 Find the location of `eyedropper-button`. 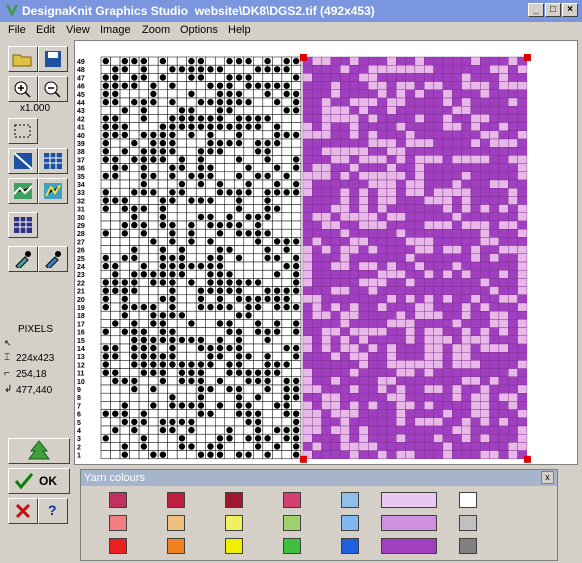

eyedropper-button is located at coordinates (23, 259).